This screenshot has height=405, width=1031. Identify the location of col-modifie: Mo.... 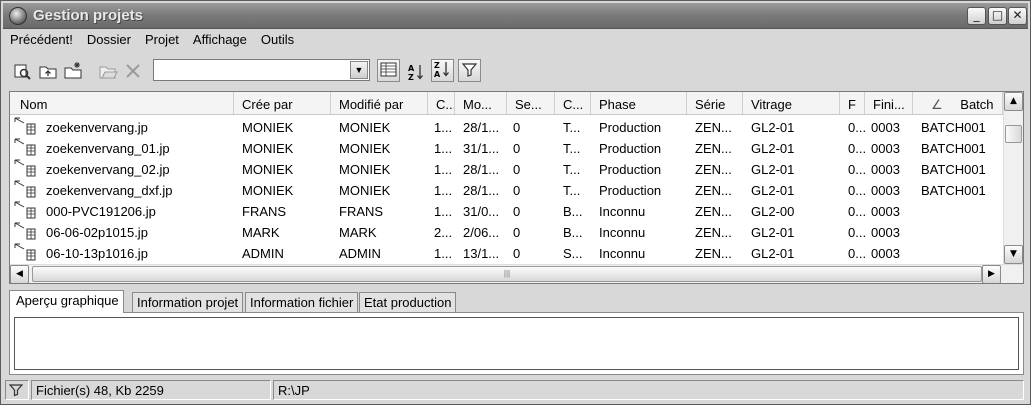
(481, 103).